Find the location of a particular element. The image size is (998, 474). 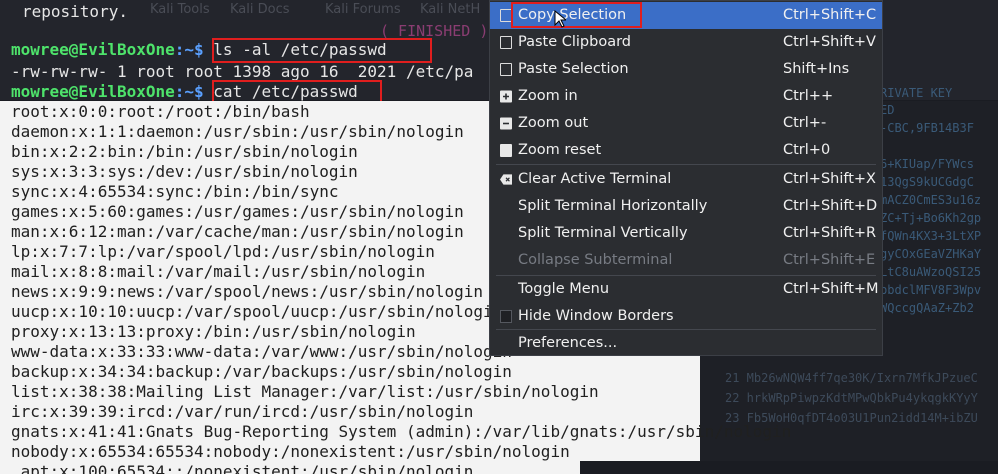

menu-item-zoom-in: Zoom in Ctrl++ is located at coordinates (686, 96).